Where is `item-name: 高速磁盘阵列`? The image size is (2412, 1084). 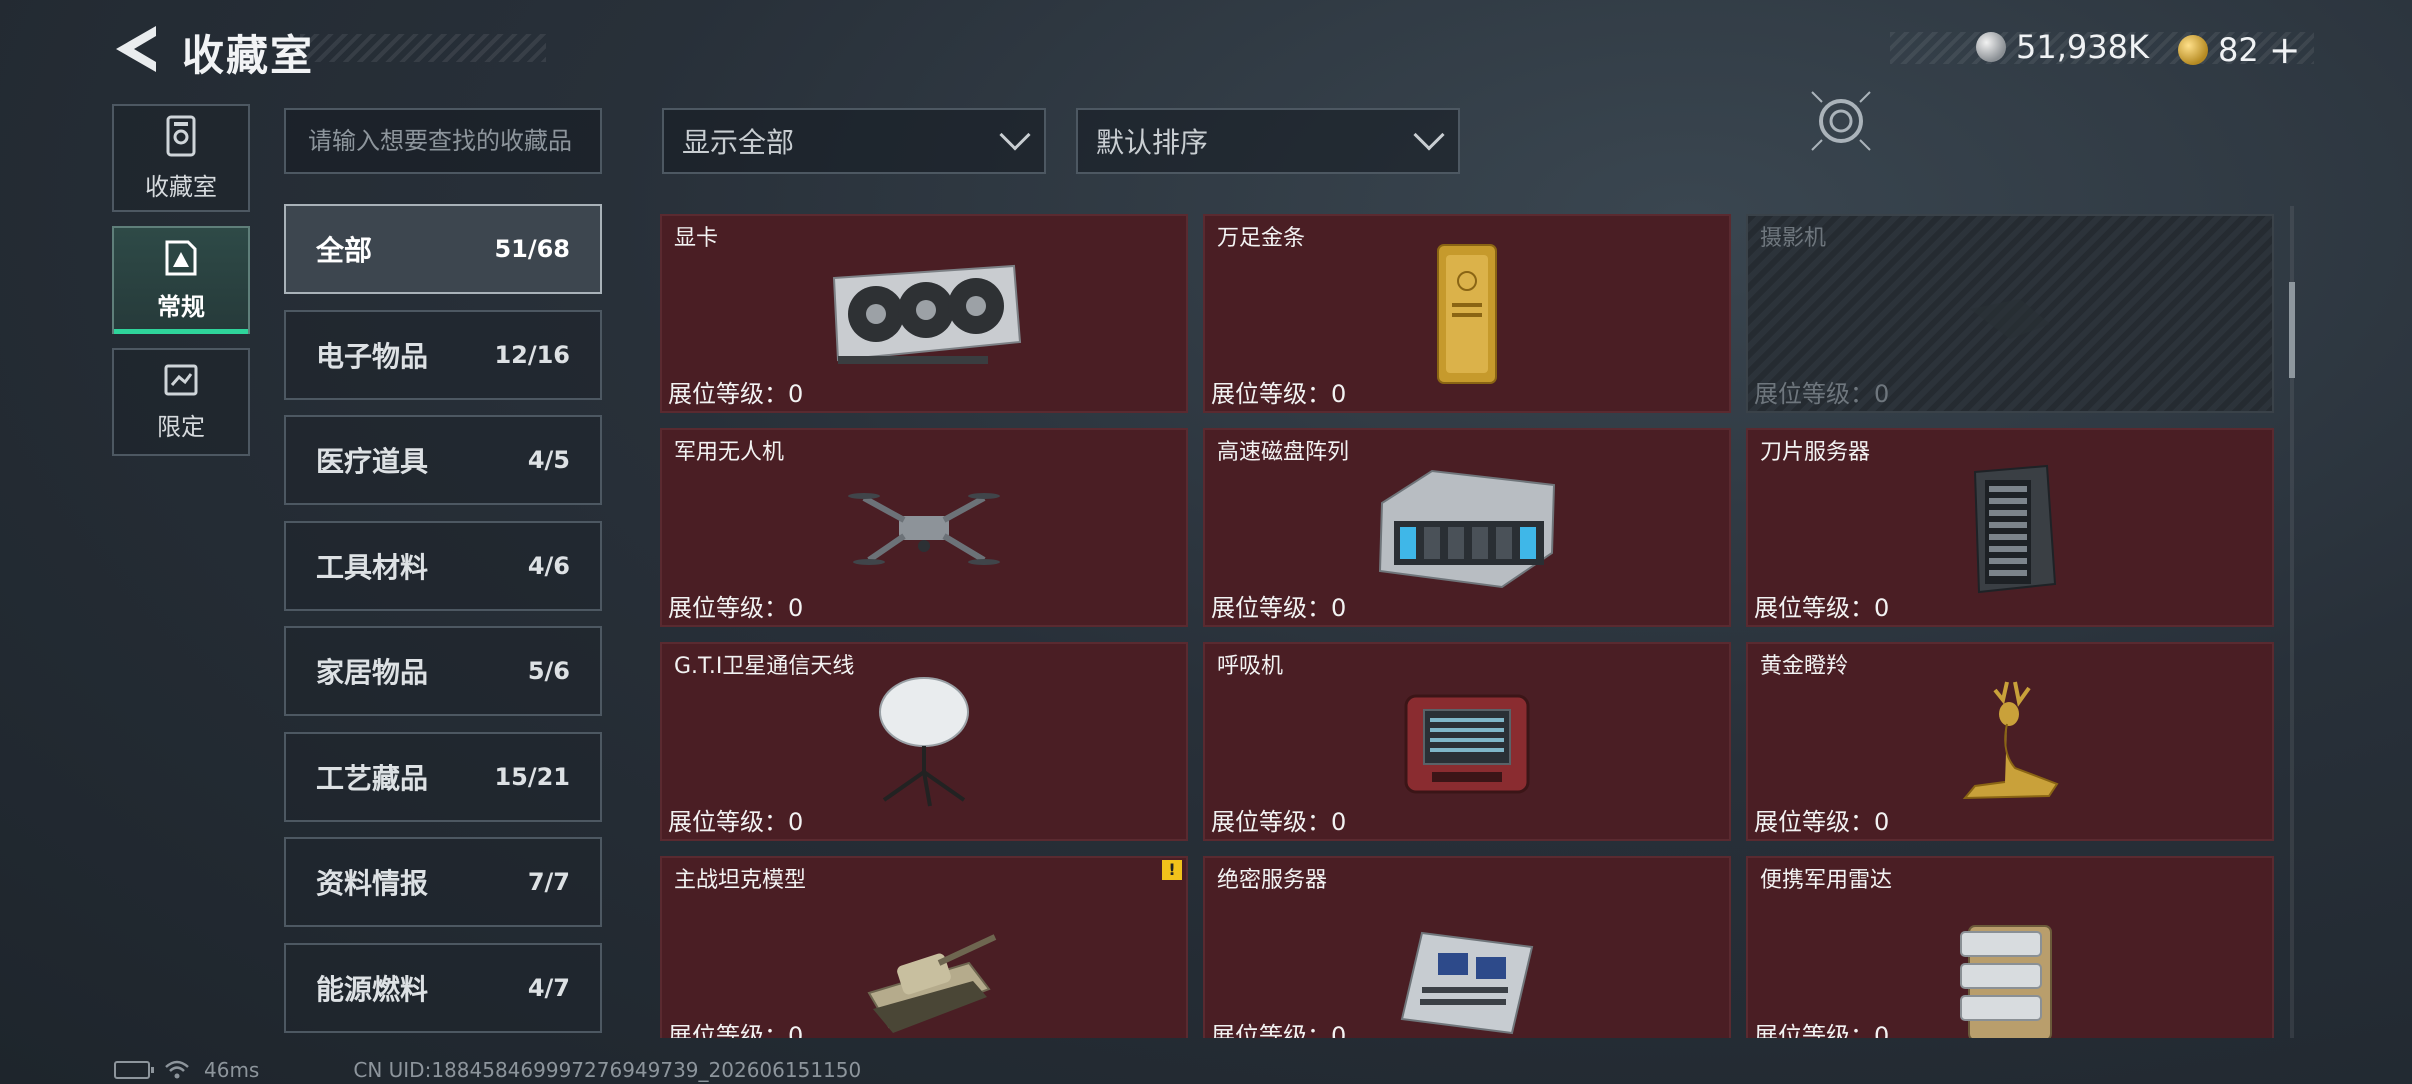
item-name: 高速磁盘阵列 is located at coordinates (1283, 452).